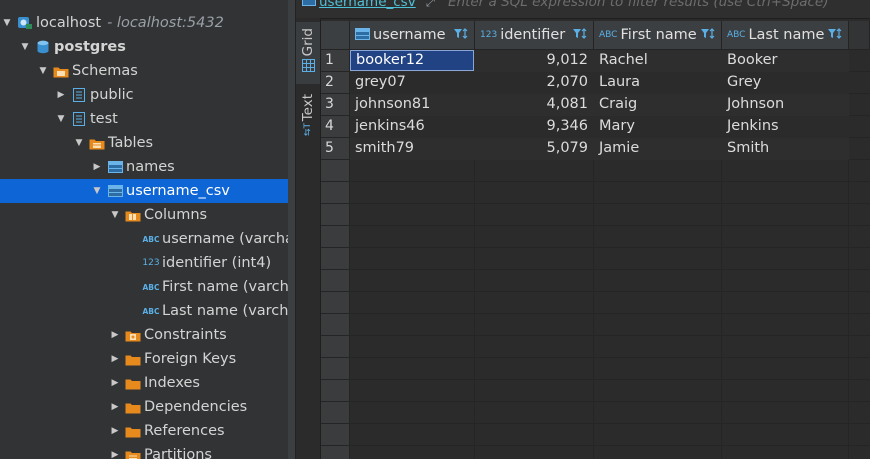 This screenshot has height=459, width=870. What do you see at coordinates (308, 124) in the screenshot?
I see `tab-text: Text ⇆T` at bounding box center [308, 124].